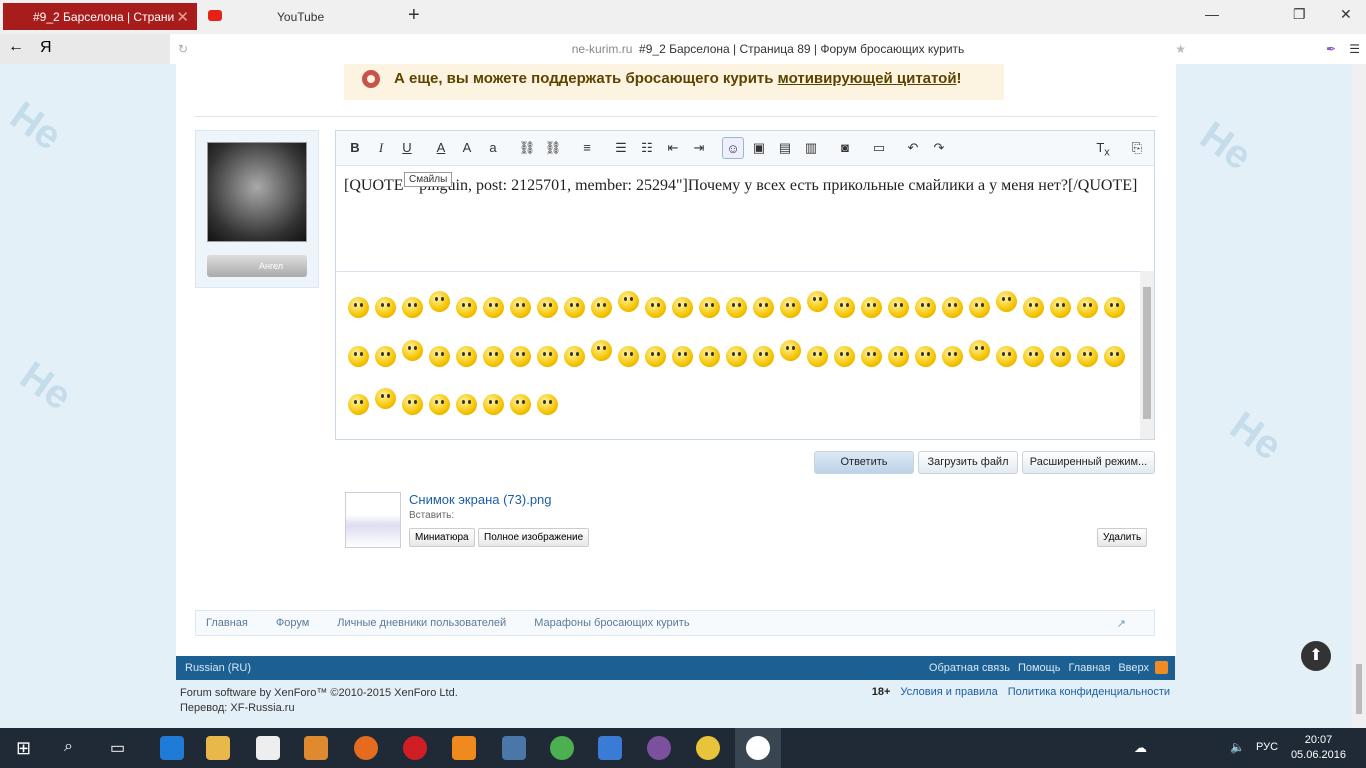  What do you see at coordinates (708, 748) in the screenshot?
I see `app-icon` at bounding box center [708, 748].